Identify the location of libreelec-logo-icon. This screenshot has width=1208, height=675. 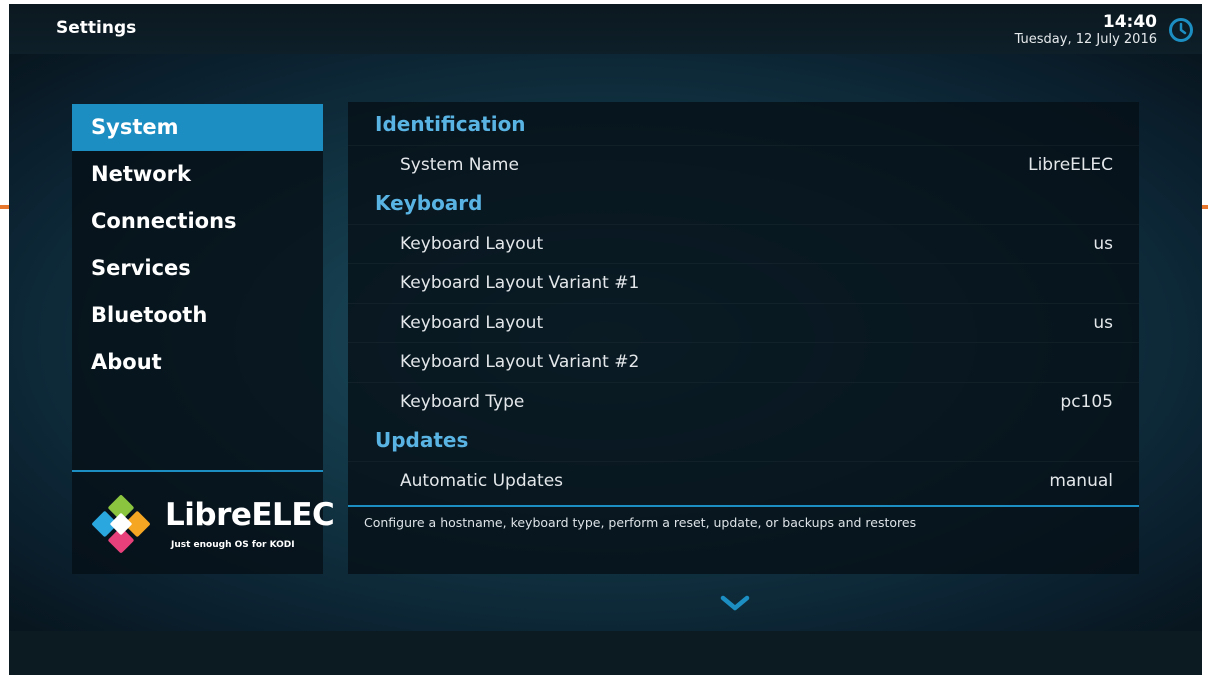
(121, 524).